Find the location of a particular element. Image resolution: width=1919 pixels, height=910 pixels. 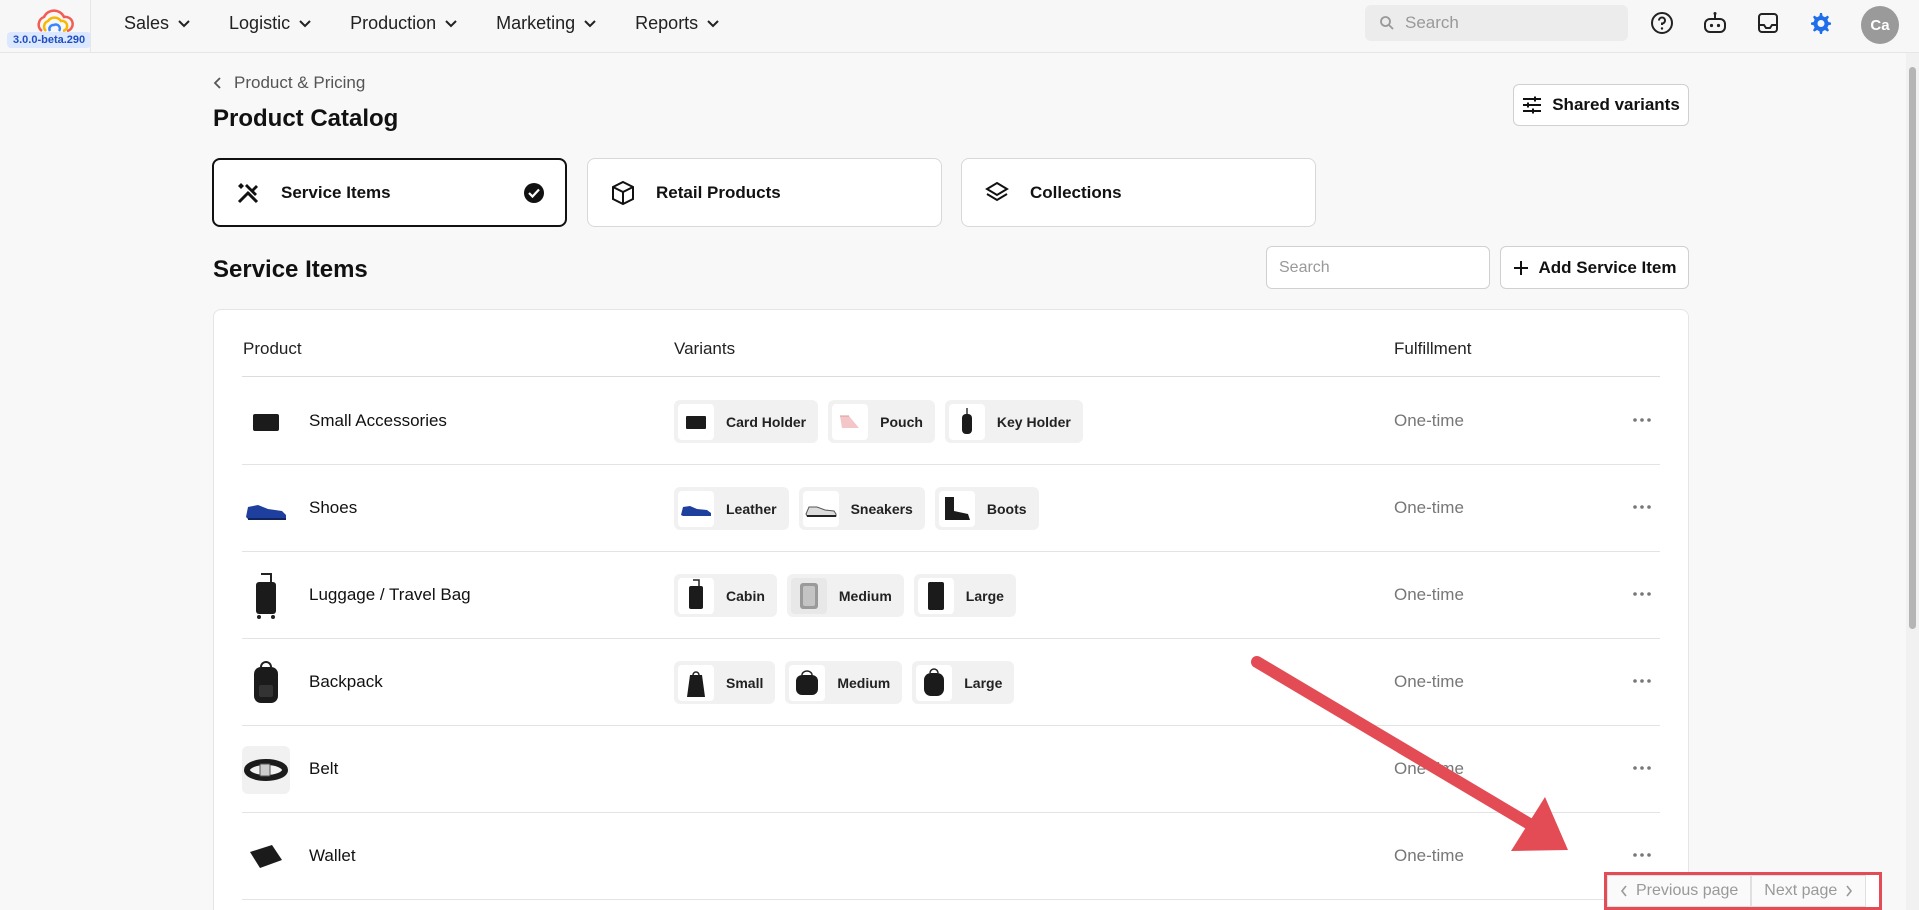

add-service-item-button: Add Service Item is located at coordinates (1594, 267).